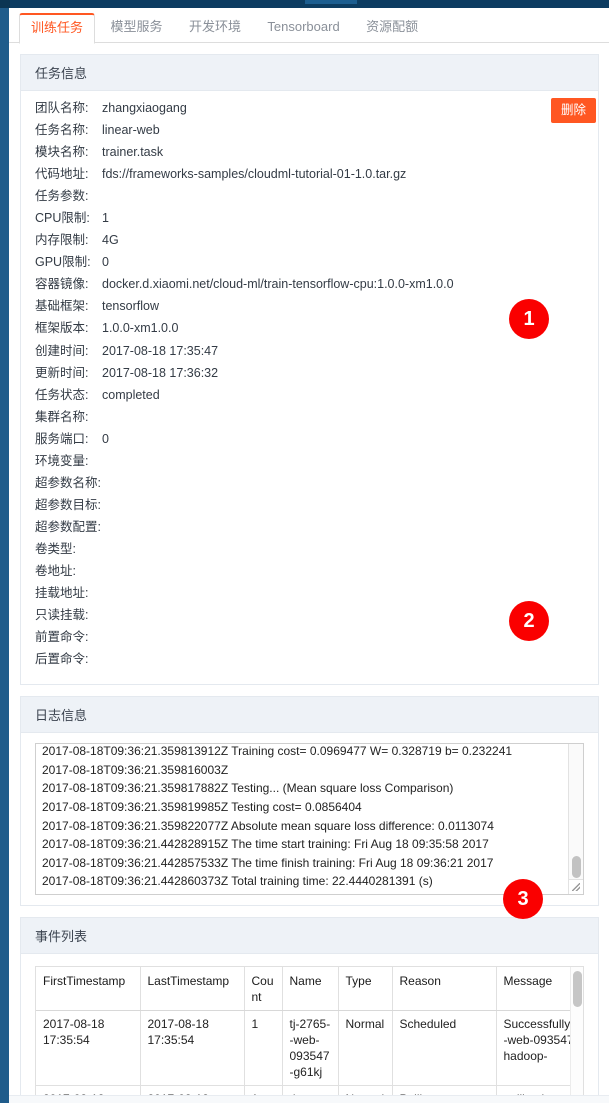  I want to click on task-info-value: completed, so click(131, 394).